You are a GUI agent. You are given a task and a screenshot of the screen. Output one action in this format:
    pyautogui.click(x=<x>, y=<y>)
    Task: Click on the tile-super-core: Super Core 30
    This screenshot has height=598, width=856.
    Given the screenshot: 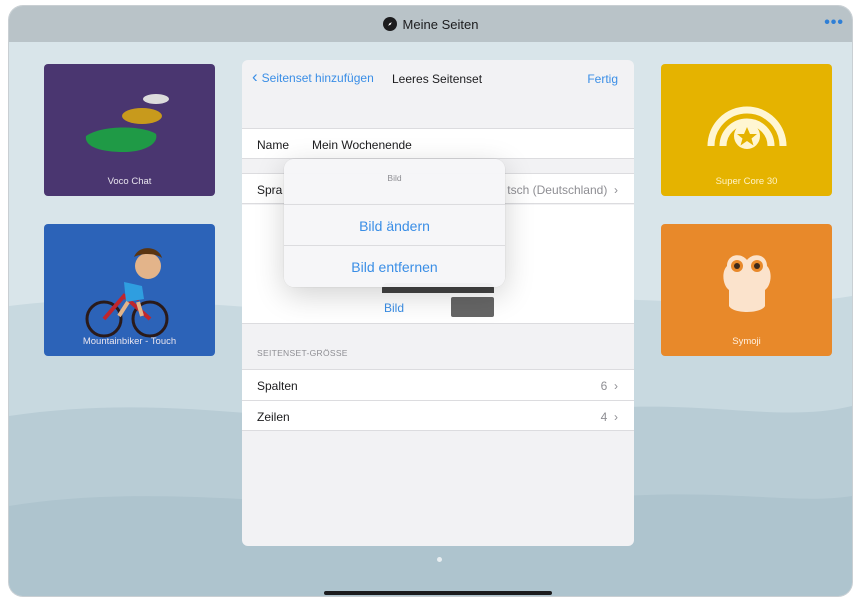 What is the action you would take?
    pyautogui.click(x=746, y=130)
    